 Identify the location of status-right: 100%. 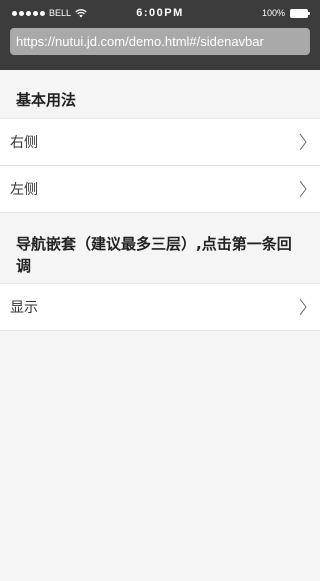
(286, 13).